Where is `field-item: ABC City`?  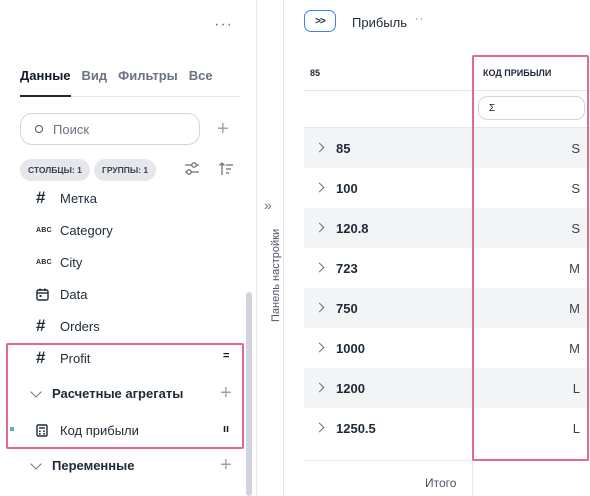
field-item: ABC City is located at coordinates (59, 262).